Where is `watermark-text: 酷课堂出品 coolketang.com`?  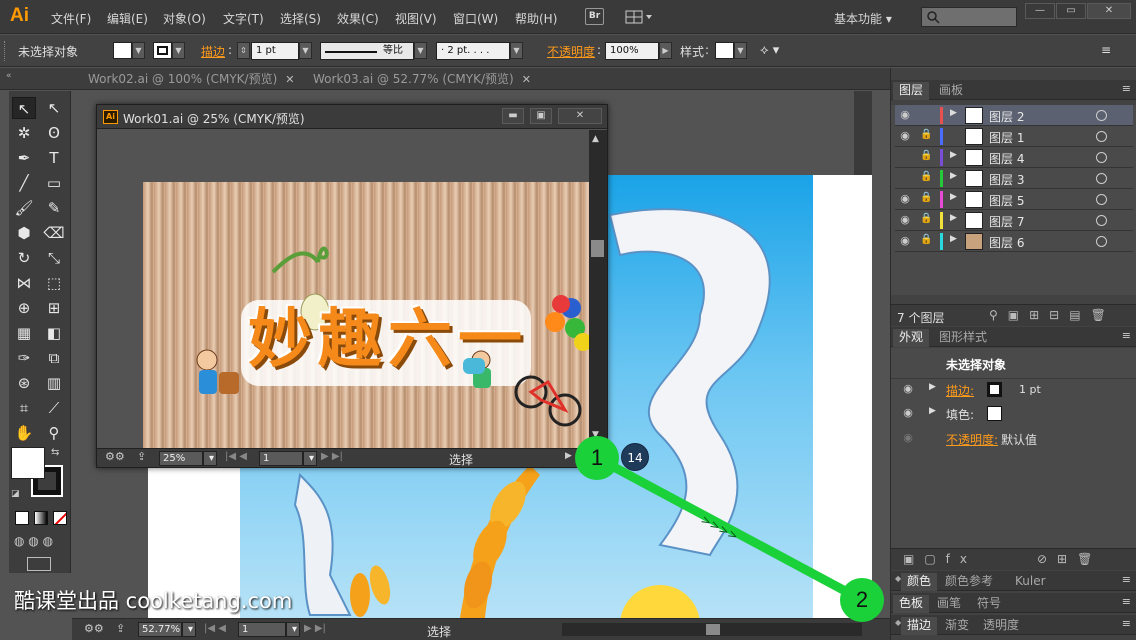 watermark-text: 酷课堂出品 coolketang.com is located at coordinates (153, 601).